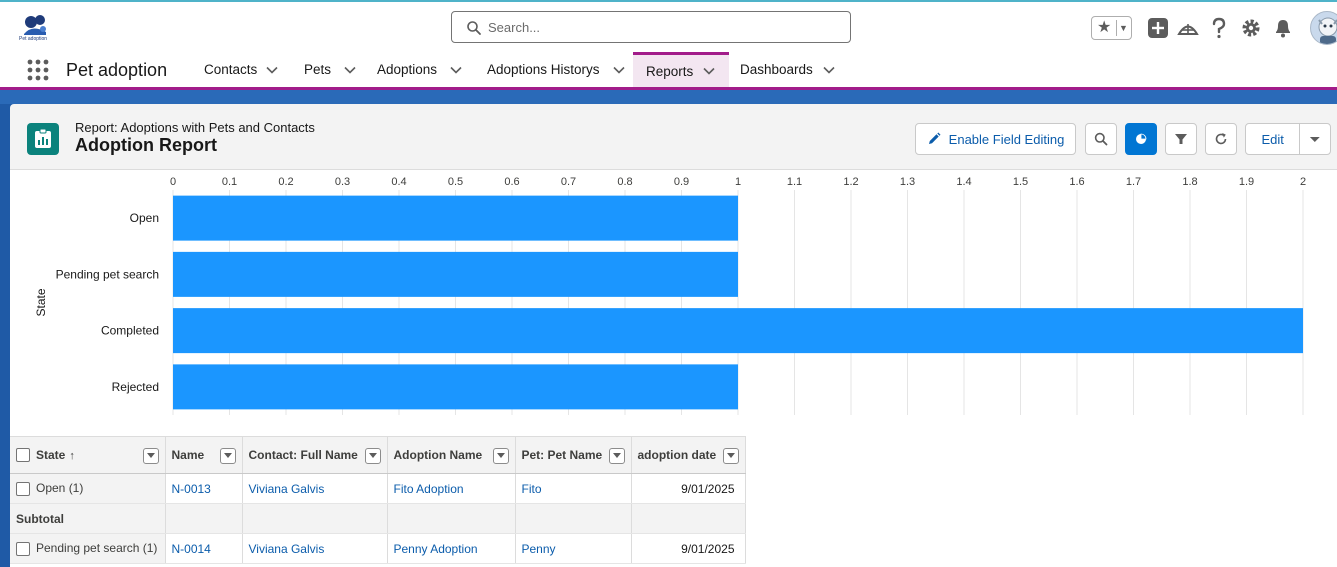 The image size is (1337, 567). Describe the element at coordinates (117, 70) in the screenshot. I see `app-name: Pet adoption` at that location.